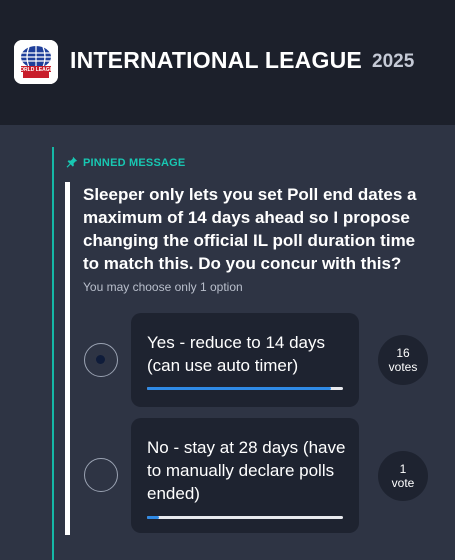 The image size is (455, 560). I want to click on vote-count-badge: 16 votes, so click(403, 360).